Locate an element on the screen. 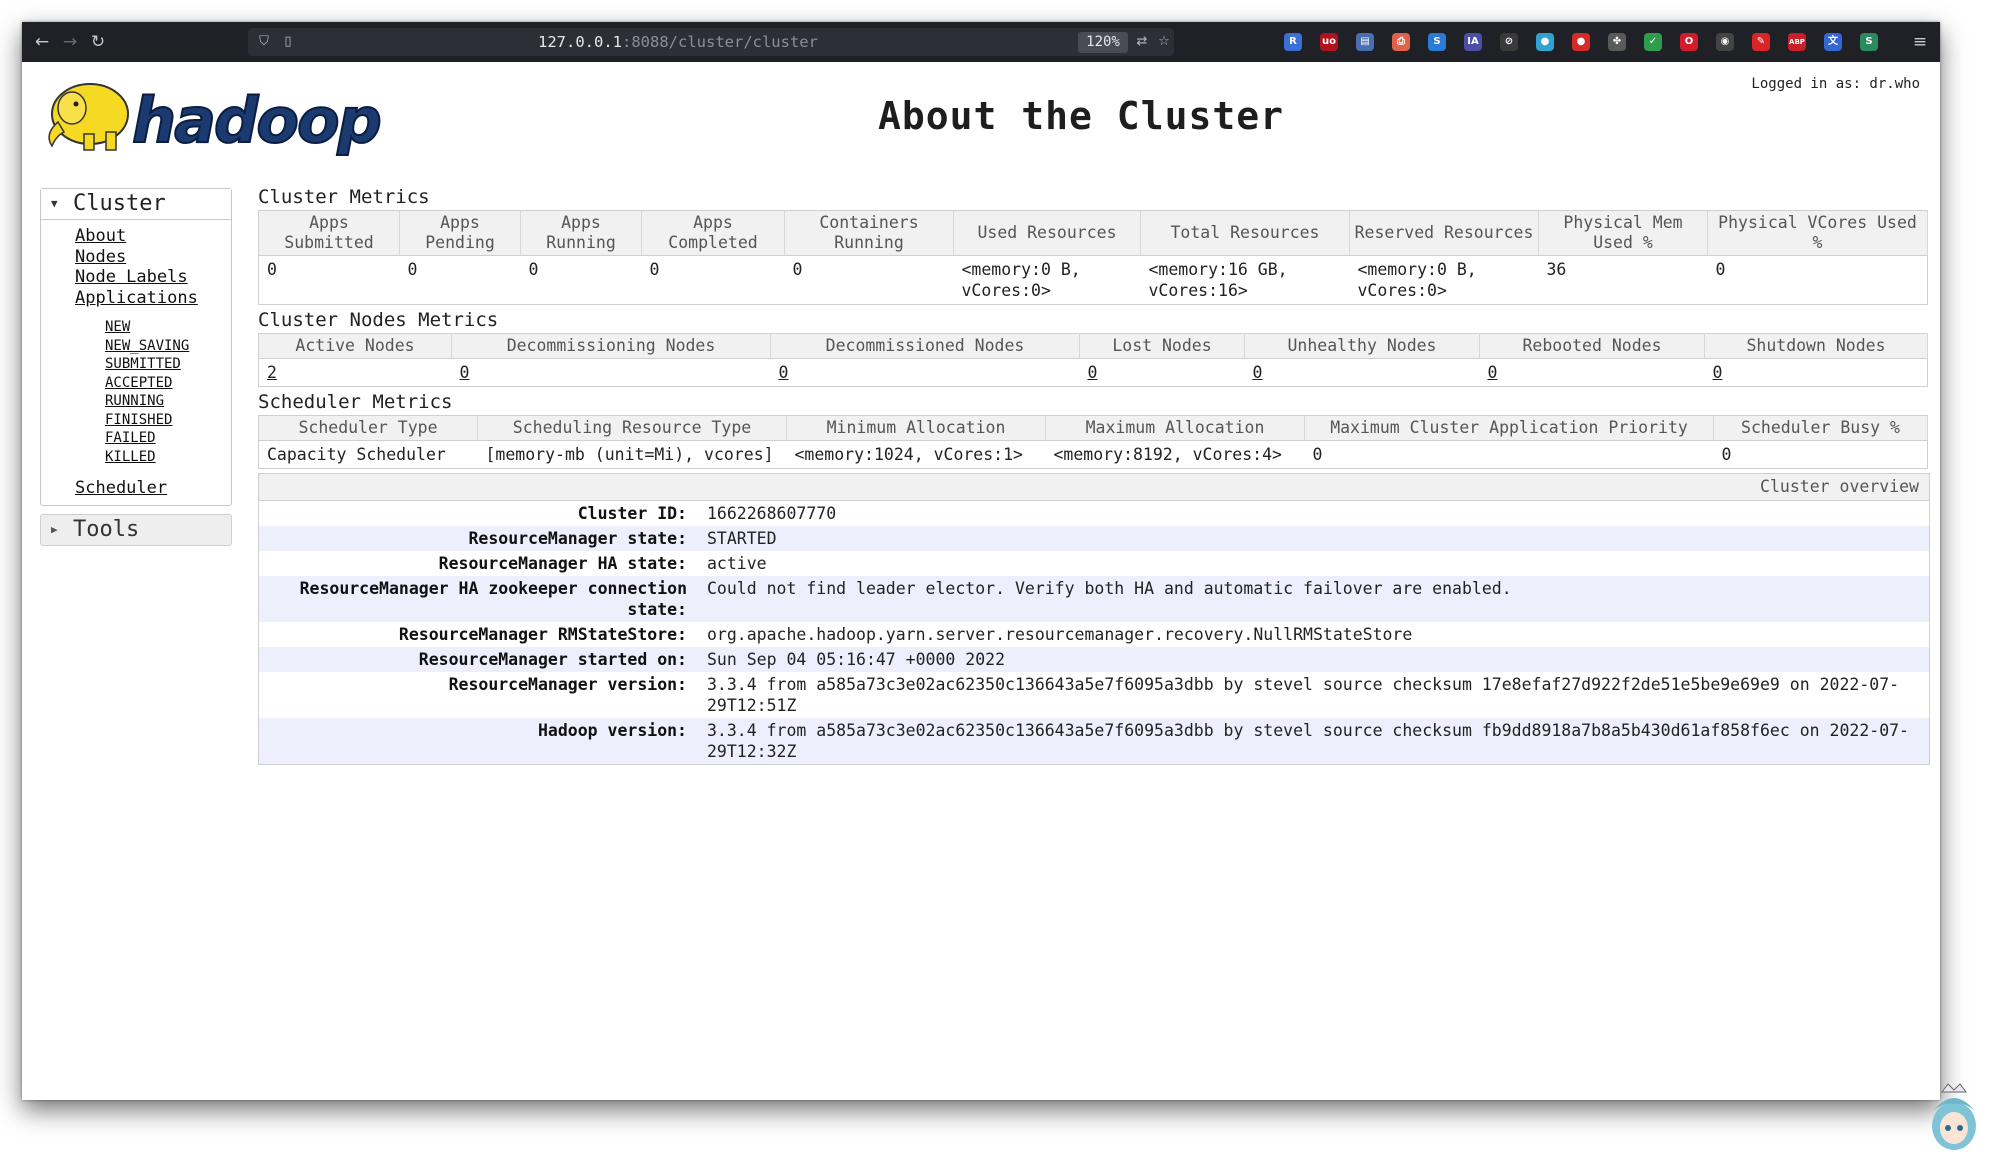  stylus-icon: S is located at coordinates (1437, 42).